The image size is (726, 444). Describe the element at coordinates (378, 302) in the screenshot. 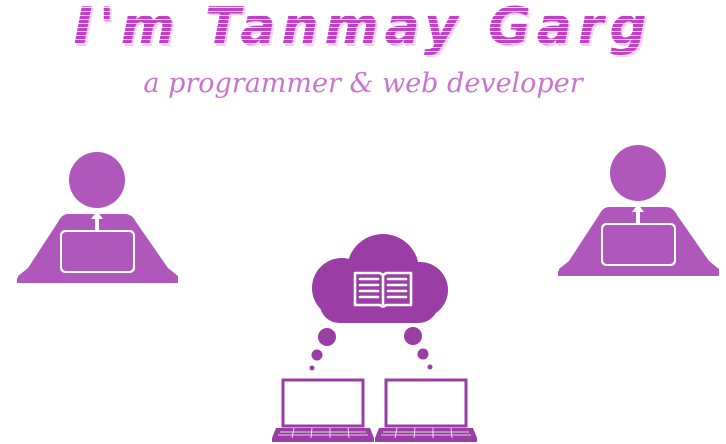

I see `cloud-book-icon` at that location.